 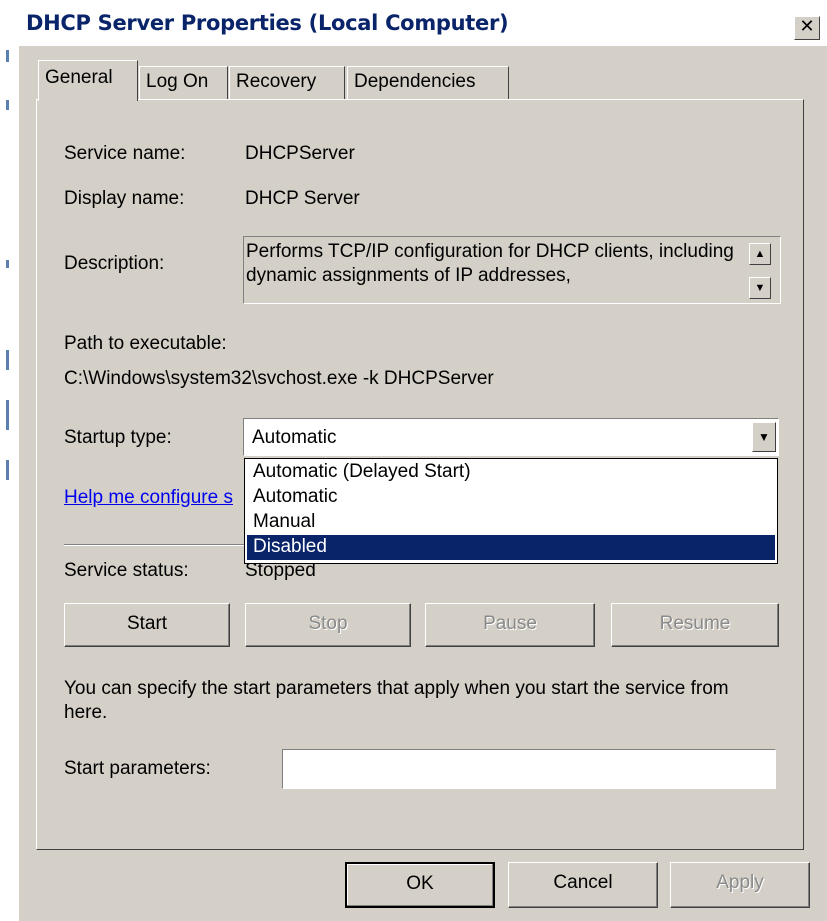 What do you see at coordinates (126, 570) in the screenshot?
I see `service-status-label: Service status:` at bounding box center [126, 570].